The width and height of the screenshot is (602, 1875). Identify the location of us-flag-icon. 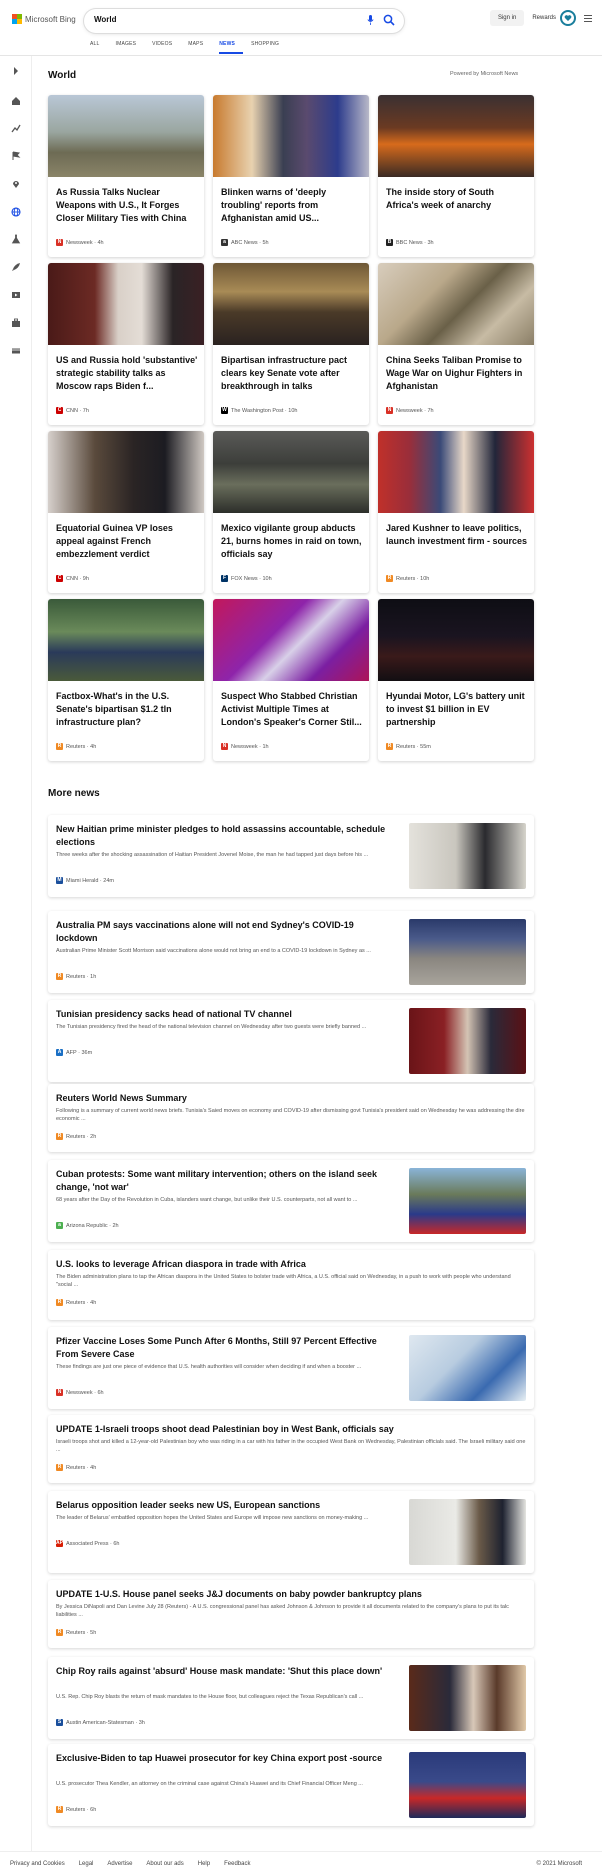
(16, 156).